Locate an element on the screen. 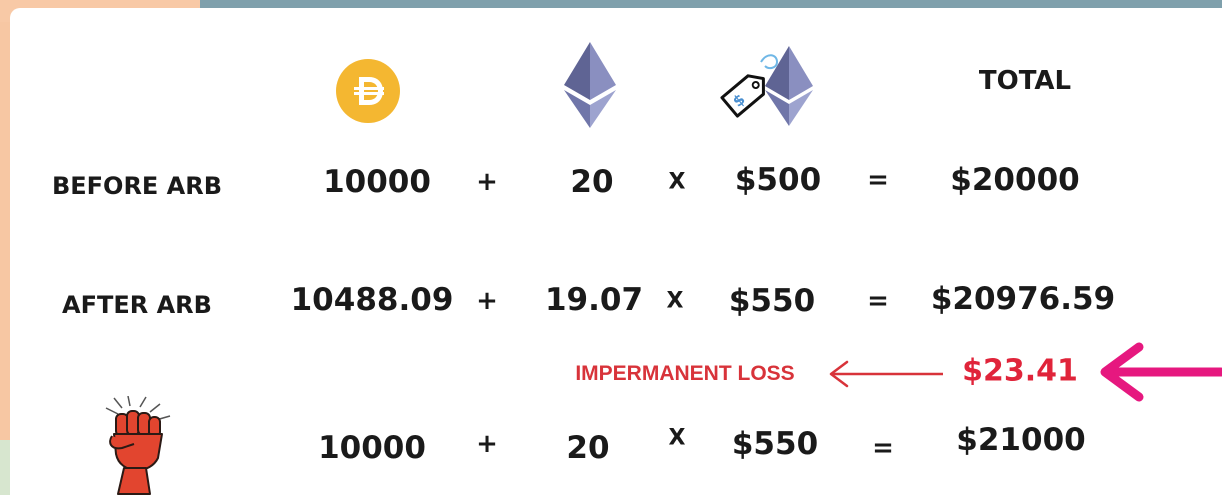 This screenshot has width=1222, height=495. row-total: $20976.59 is located at coordinates (1023, 299).